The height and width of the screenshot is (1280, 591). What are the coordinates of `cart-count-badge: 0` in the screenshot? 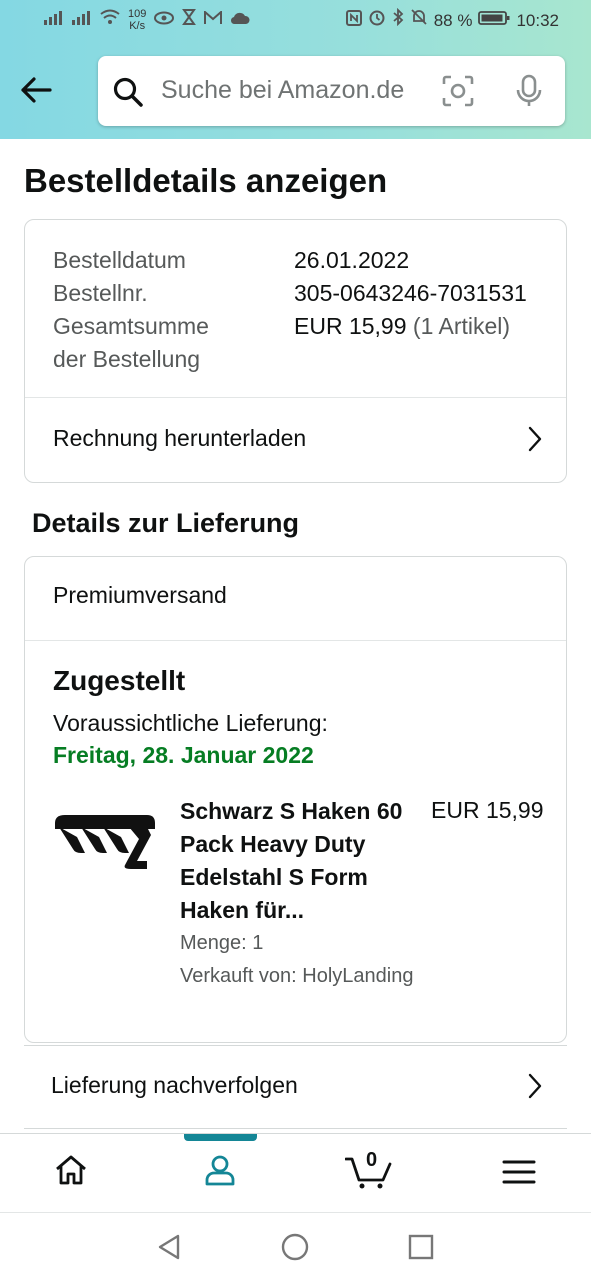 It's located at (372, 1160).